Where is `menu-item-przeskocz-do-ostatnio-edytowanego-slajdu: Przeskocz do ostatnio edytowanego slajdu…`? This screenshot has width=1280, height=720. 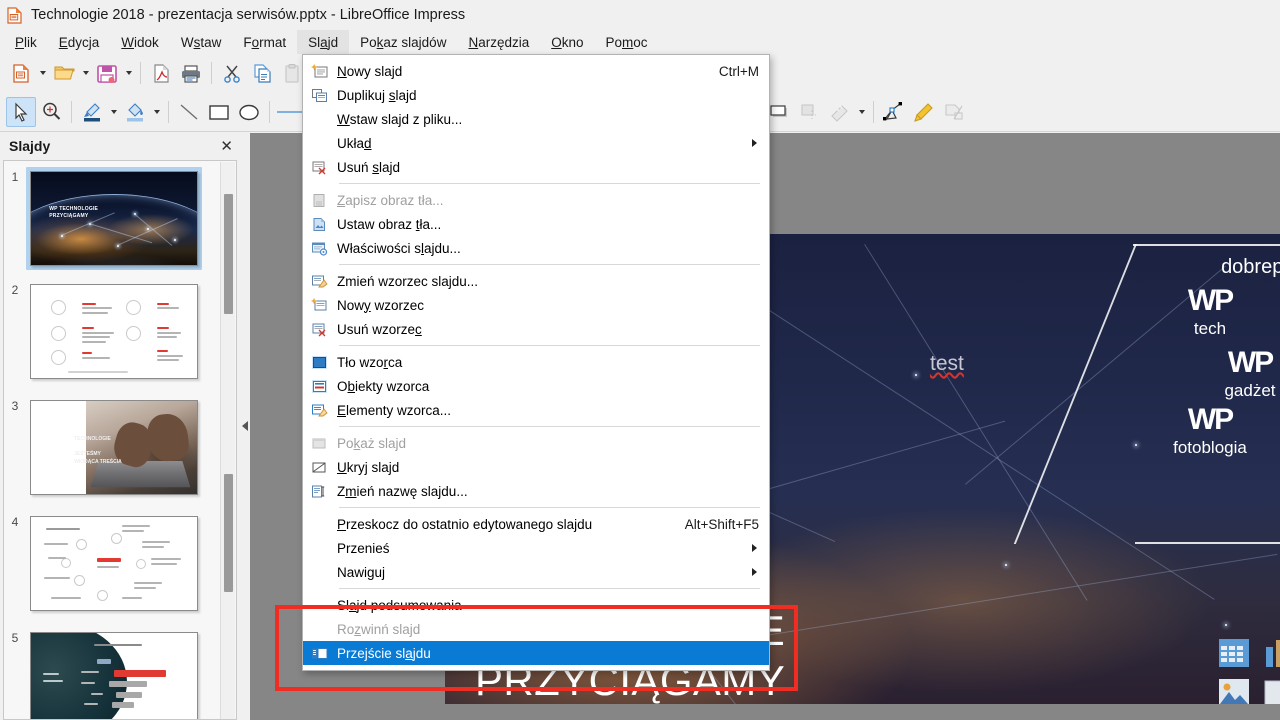 menu-item-przeskocz-do-ostatnio-edytowanego-slajdu: Przeskocz do ostatnio edytowanego slajdu… is located at coordinates (536, 524).